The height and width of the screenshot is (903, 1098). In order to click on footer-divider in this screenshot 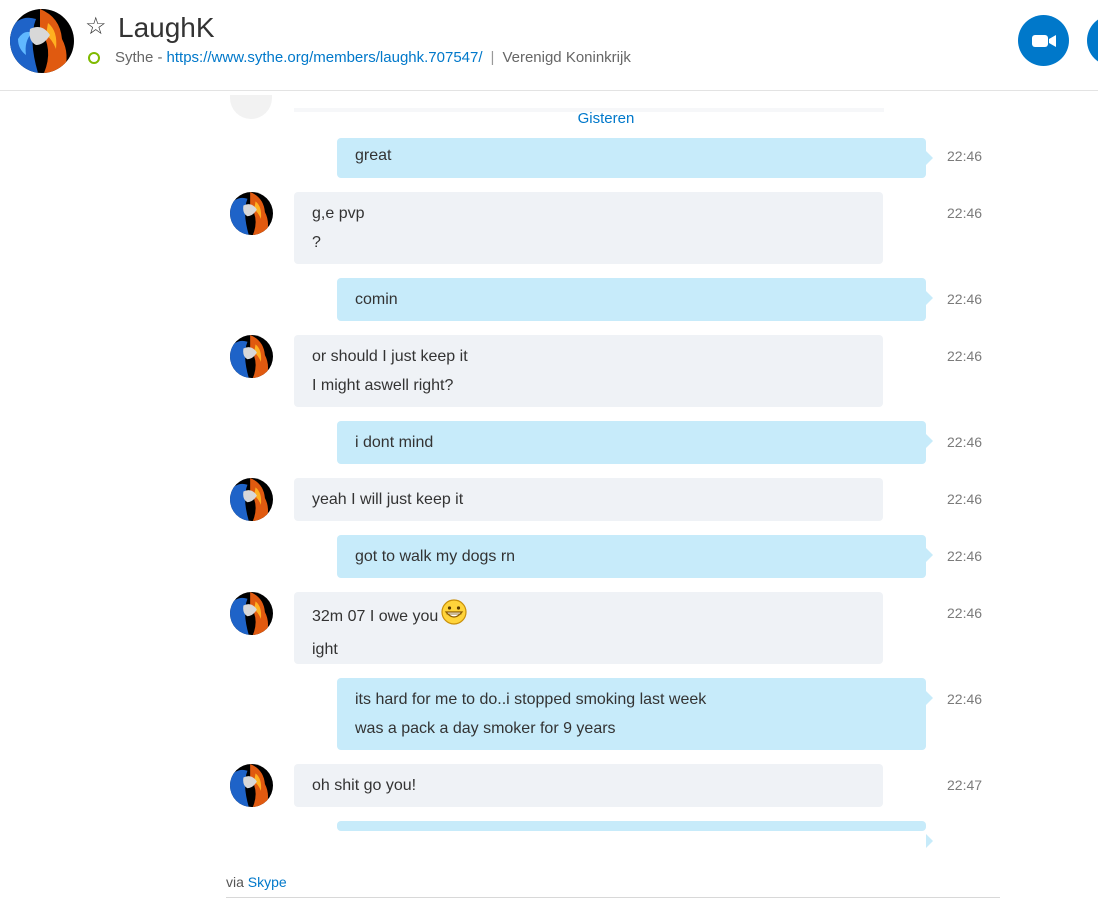, I will do `click(613, 897)`.